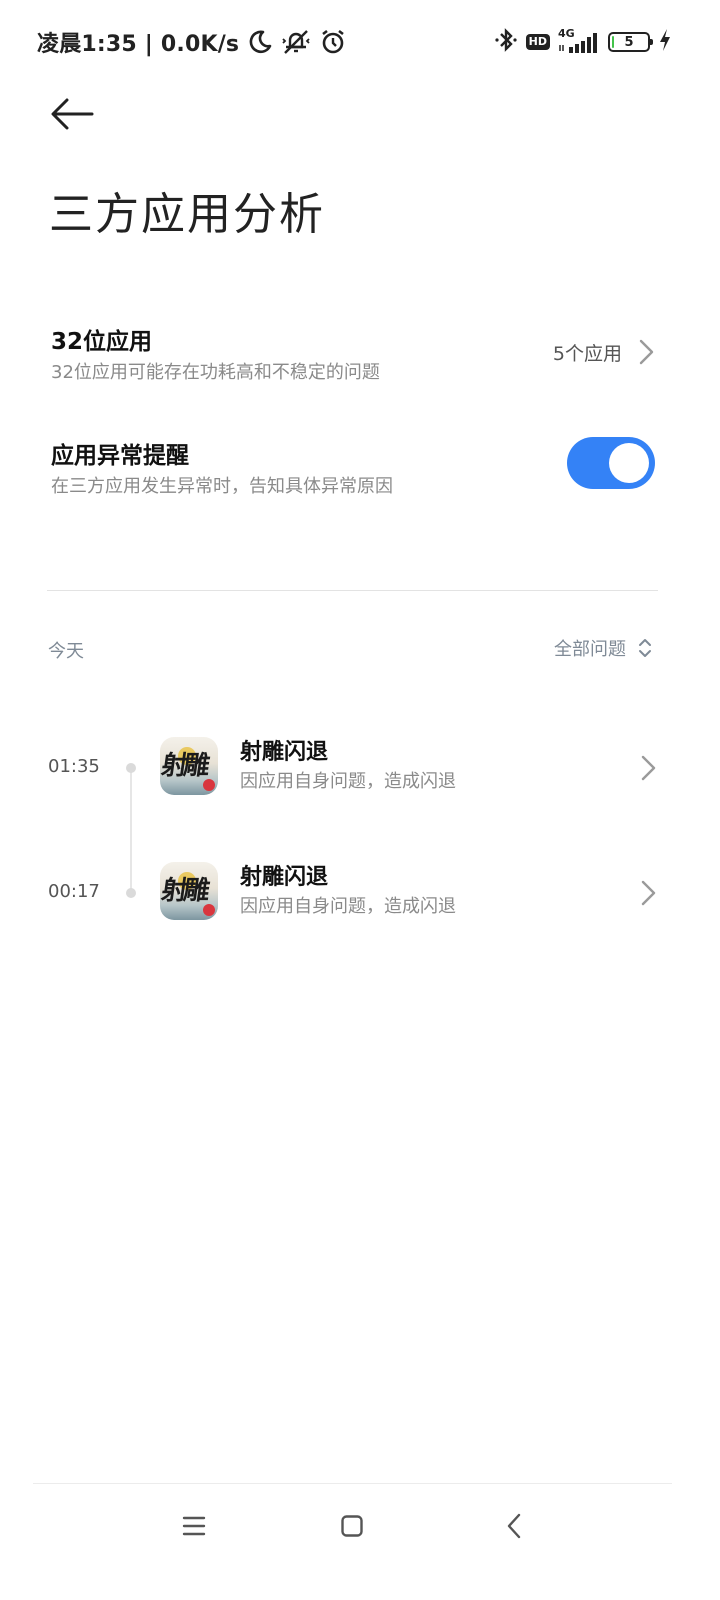 The image size is (720, 1600). Describe the element at coordinates (587, 354) in the screenshot. I see `apps-32bit-count: 5个应用` at that location.